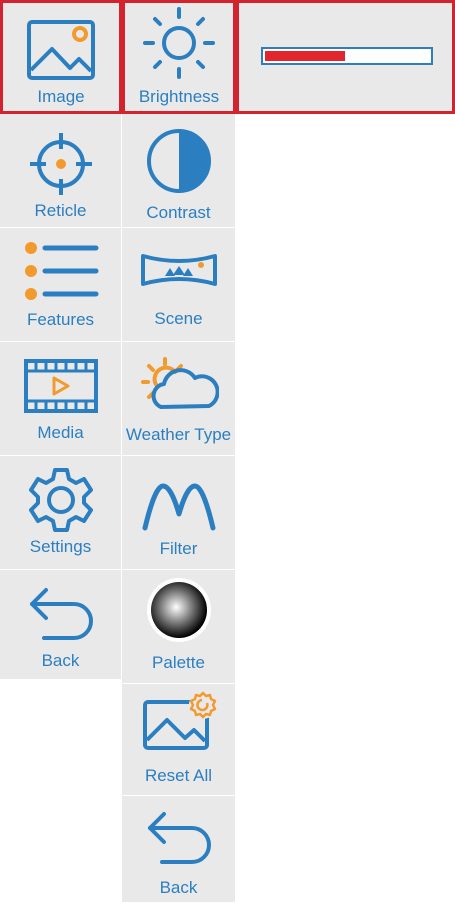 This screenshot has width=455, height=903. Describe the element at coordinates (178, 318) in the screenshot. I see `scene-label: Scene` at that location.